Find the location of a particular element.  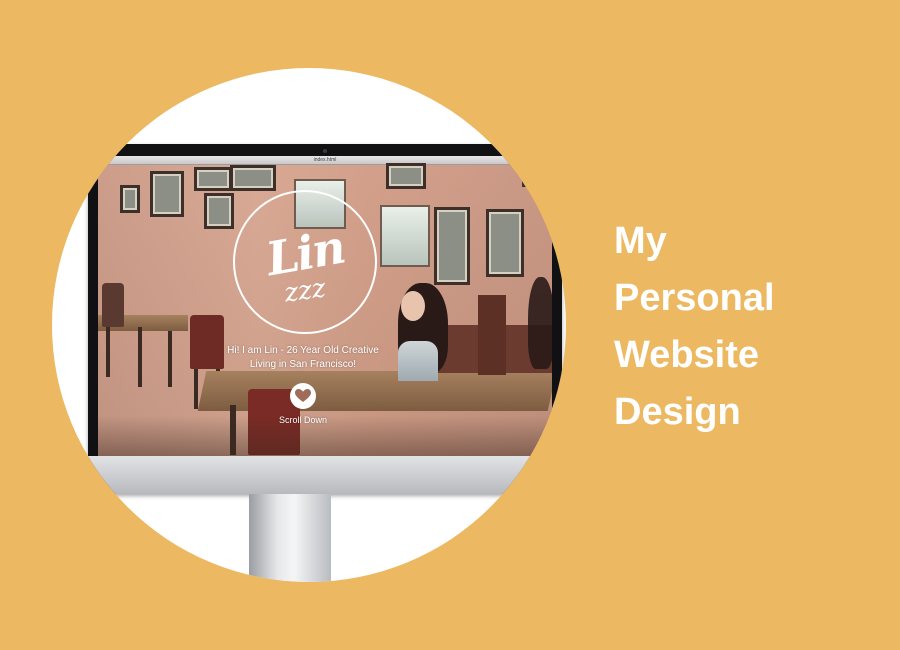

monitor-chin is located at coordinates (325, 475).